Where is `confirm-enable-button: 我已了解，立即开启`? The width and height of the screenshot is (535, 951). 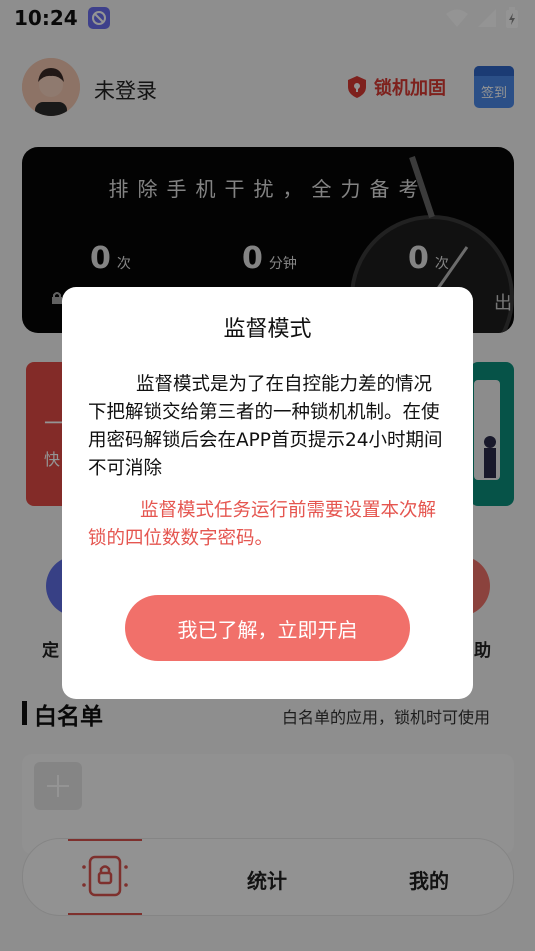 confirm-enable-button: 我已了解，立即开启 is located at coordinates (267, 628).